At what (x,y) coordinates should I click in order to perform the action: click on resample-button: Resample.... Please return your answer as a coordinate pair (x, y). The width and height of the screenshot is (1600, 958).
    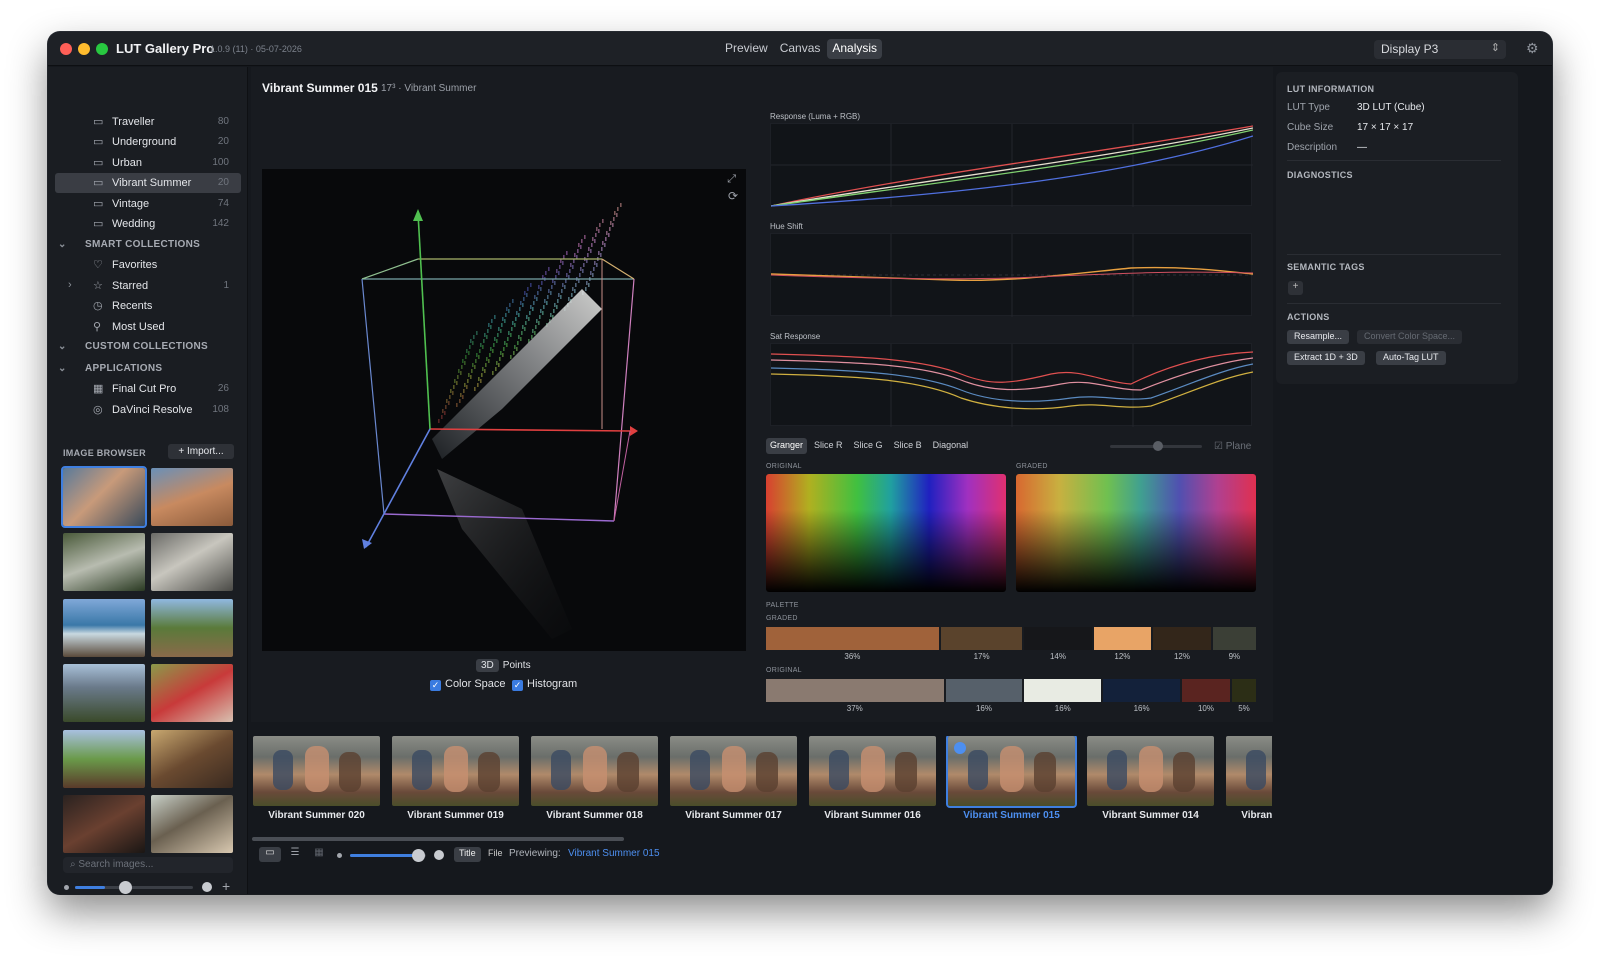
    Looking at the image, I should click on (1318, 337).